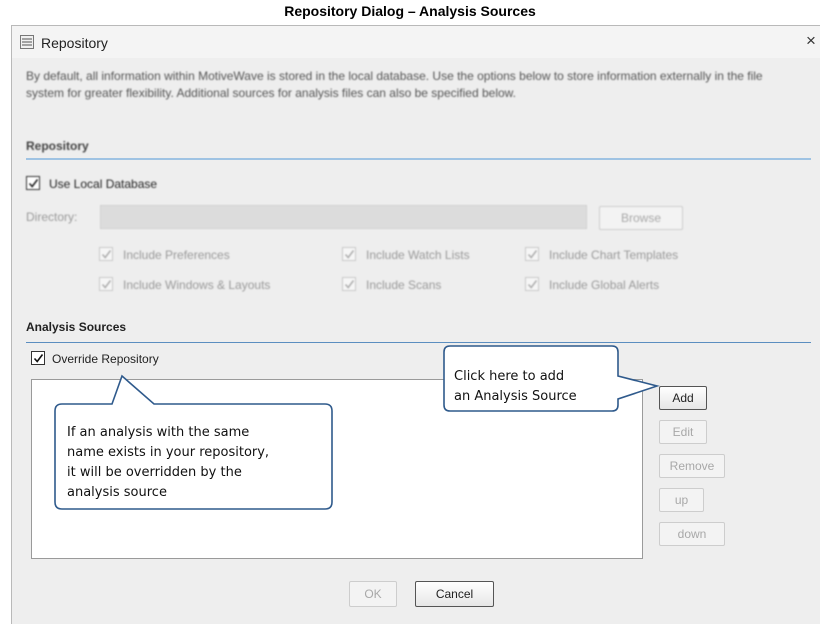 This screenshot has height=624, width=820. I want to click on override-hint-line-1: If an analysis with the same, so click(158, 432).